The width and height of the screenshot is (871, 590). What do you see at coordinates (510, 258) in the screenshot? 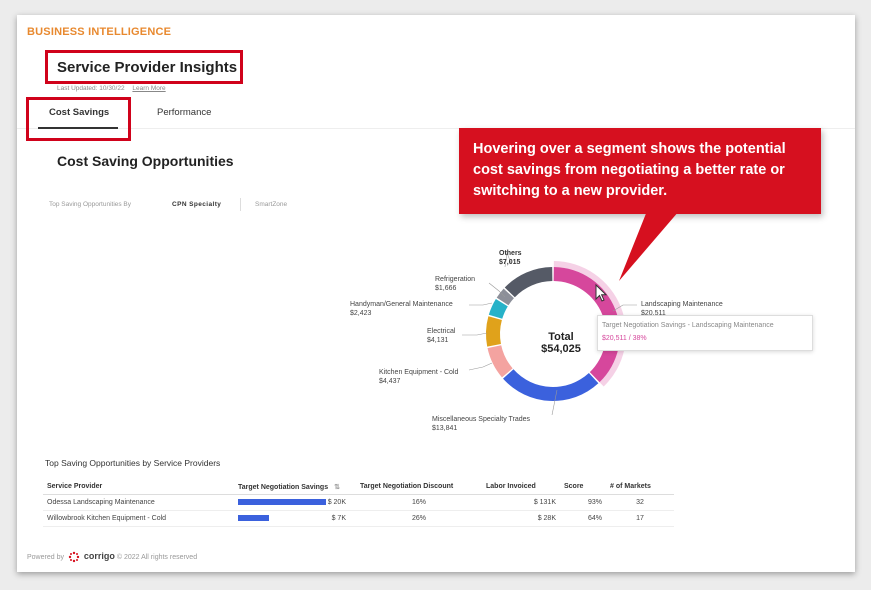
I see `slice-label-others: Others $7,015` at bounding box center [510, 258].